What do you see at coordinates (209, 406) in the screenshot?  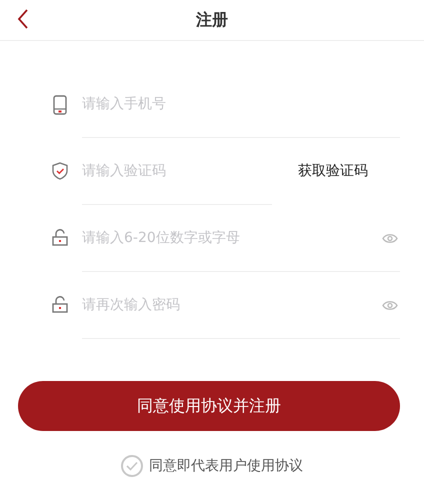 I see `register-button: 同意使用协议并注册` at bounding box center [209, 406].